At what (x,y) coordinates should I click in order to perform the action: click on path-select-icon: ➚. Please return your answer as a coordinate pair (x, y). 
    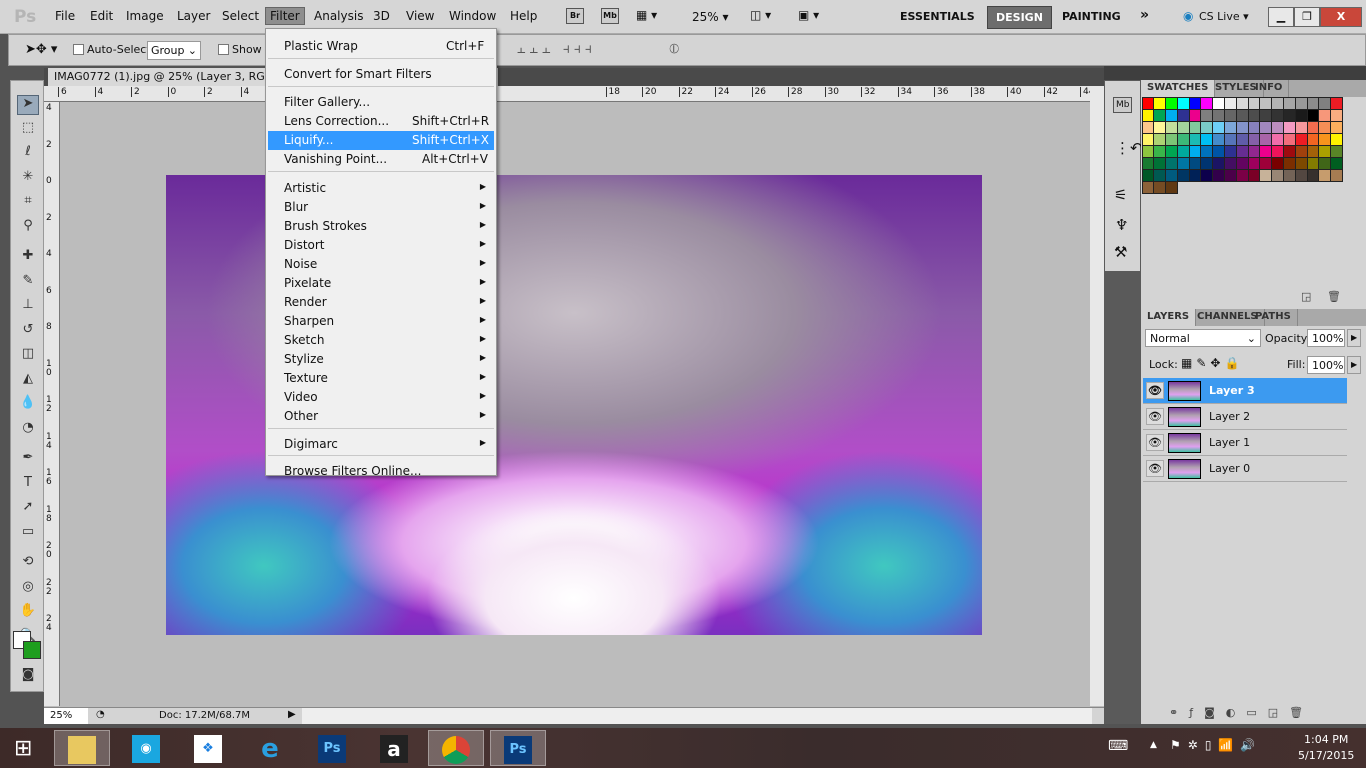
    Looking at the image, I should click on (28, 509).